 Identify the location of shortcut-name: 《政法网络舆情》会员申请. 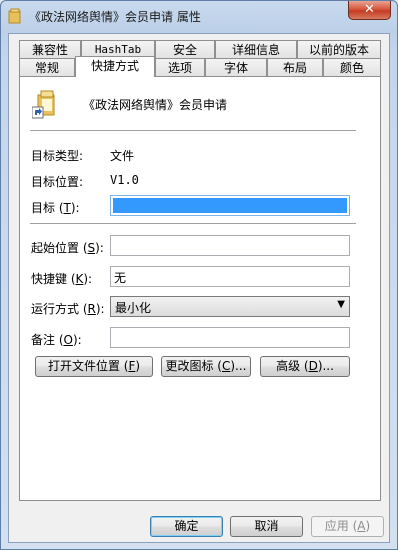
(155, 105).